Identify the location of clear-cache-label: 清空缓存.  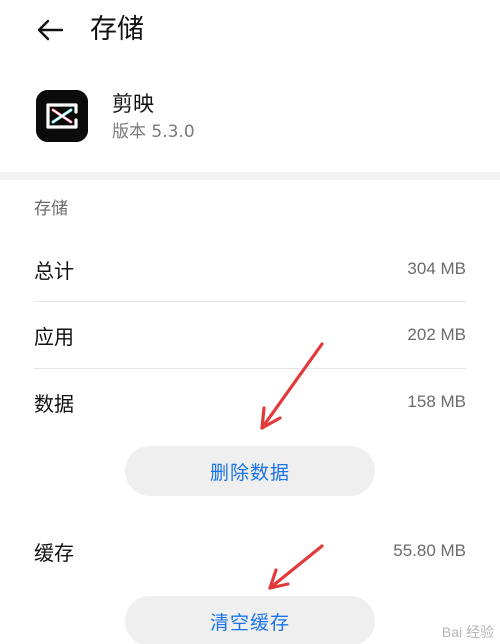
(249, 622).